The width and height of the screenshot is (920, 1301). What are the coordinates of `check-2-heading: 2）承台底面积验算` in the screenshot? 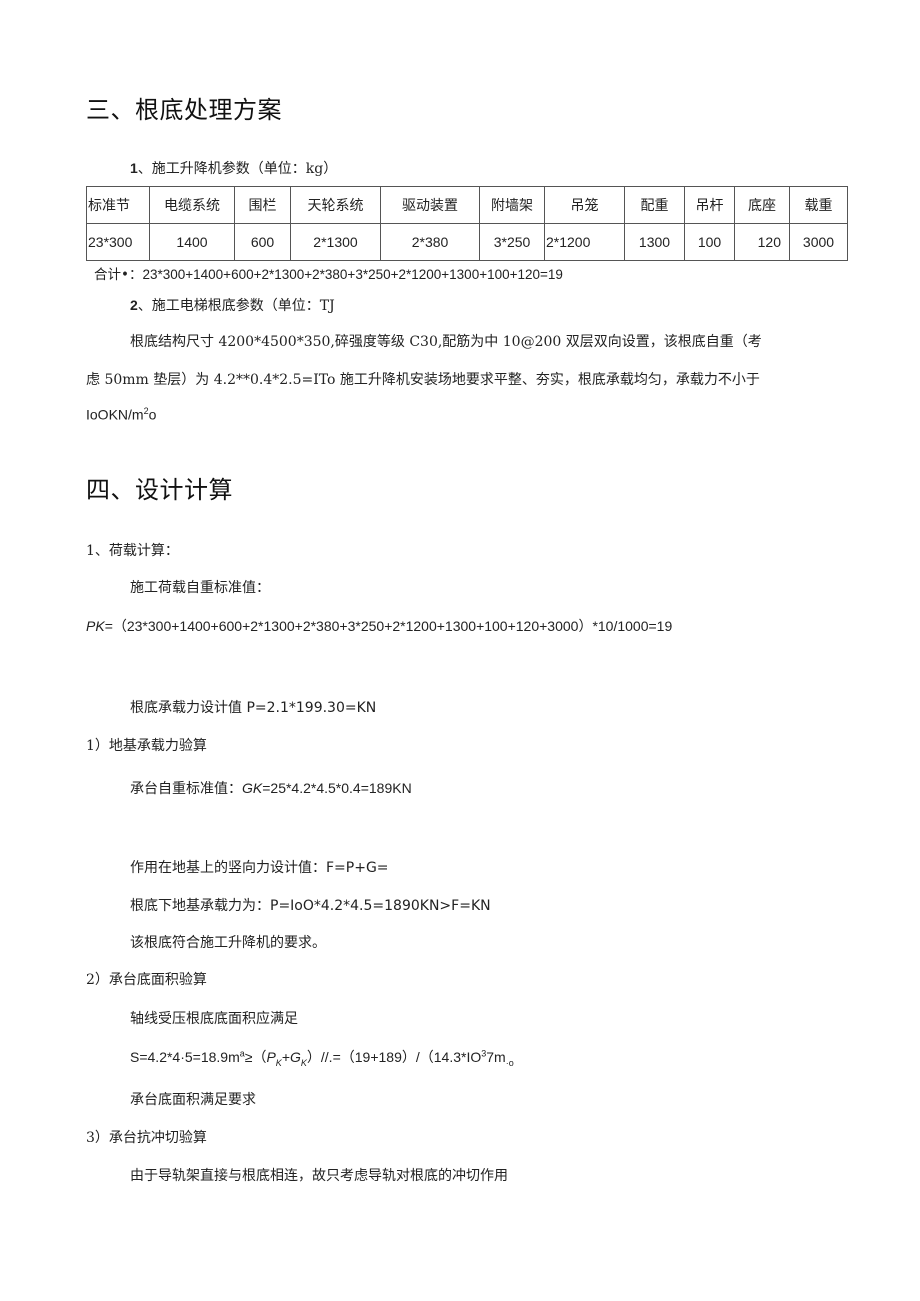 It's located at (146, 980).